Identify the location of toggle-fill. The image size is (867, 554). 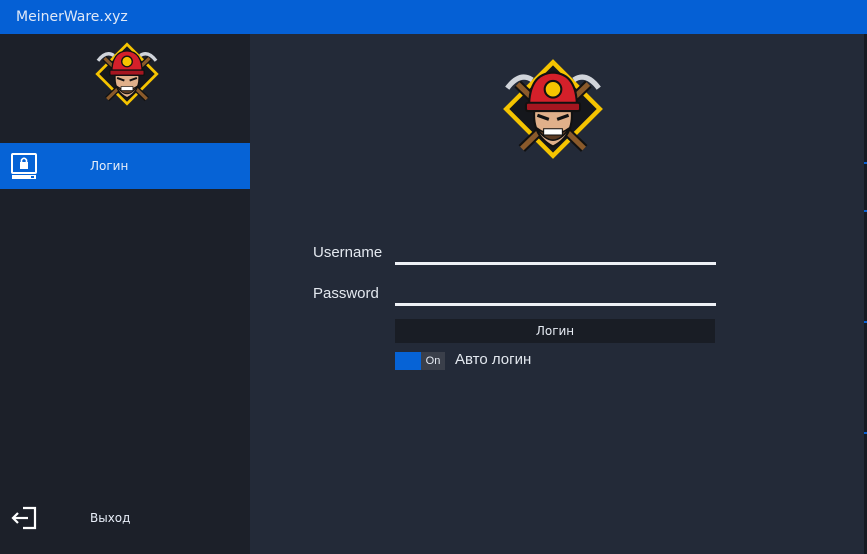
(408, 361).